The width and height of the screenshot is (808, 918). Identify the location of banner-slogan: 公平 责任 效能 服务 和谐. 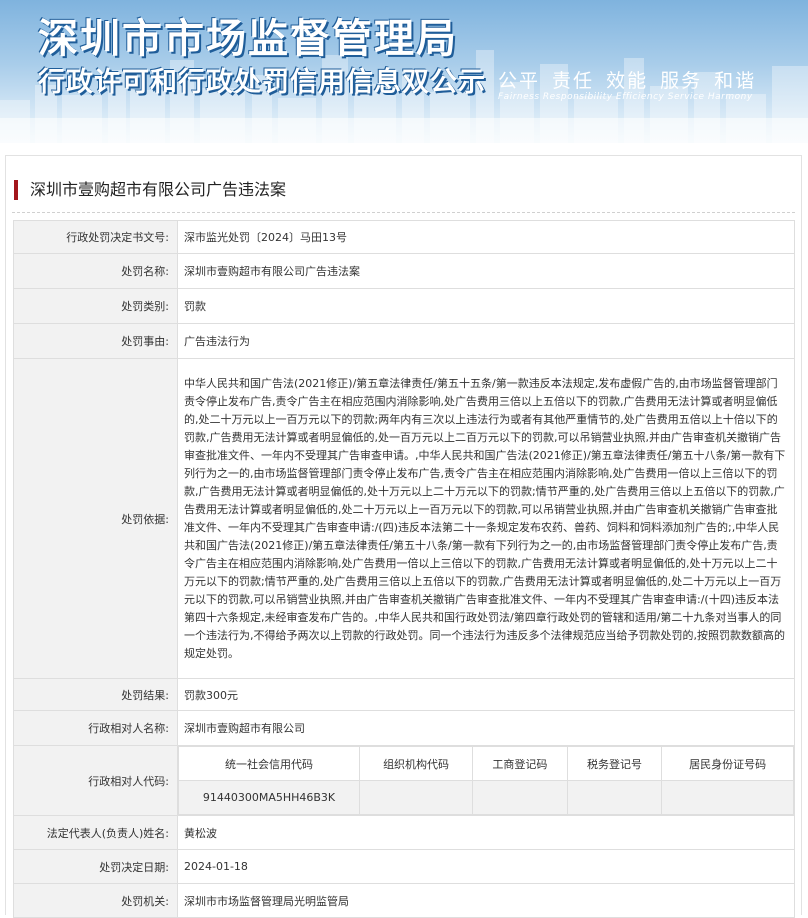
(627, 81).